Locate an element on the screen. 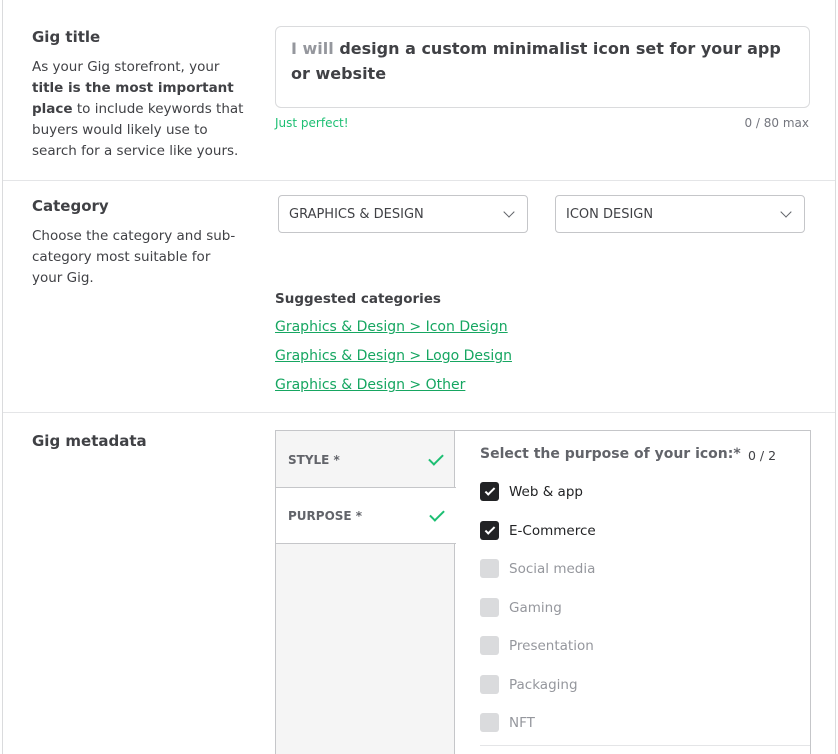 The height and width of the screenshot is (754, 838). option-label: Packaging is located at coordinates (543, 684).